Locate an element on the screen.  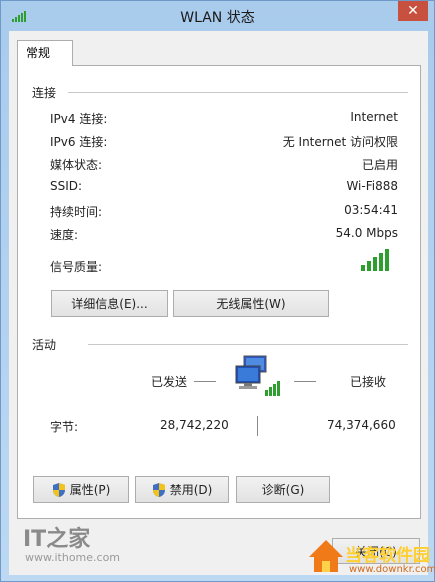
properties-button: 属性(P) is located at coordinates (81, 489).